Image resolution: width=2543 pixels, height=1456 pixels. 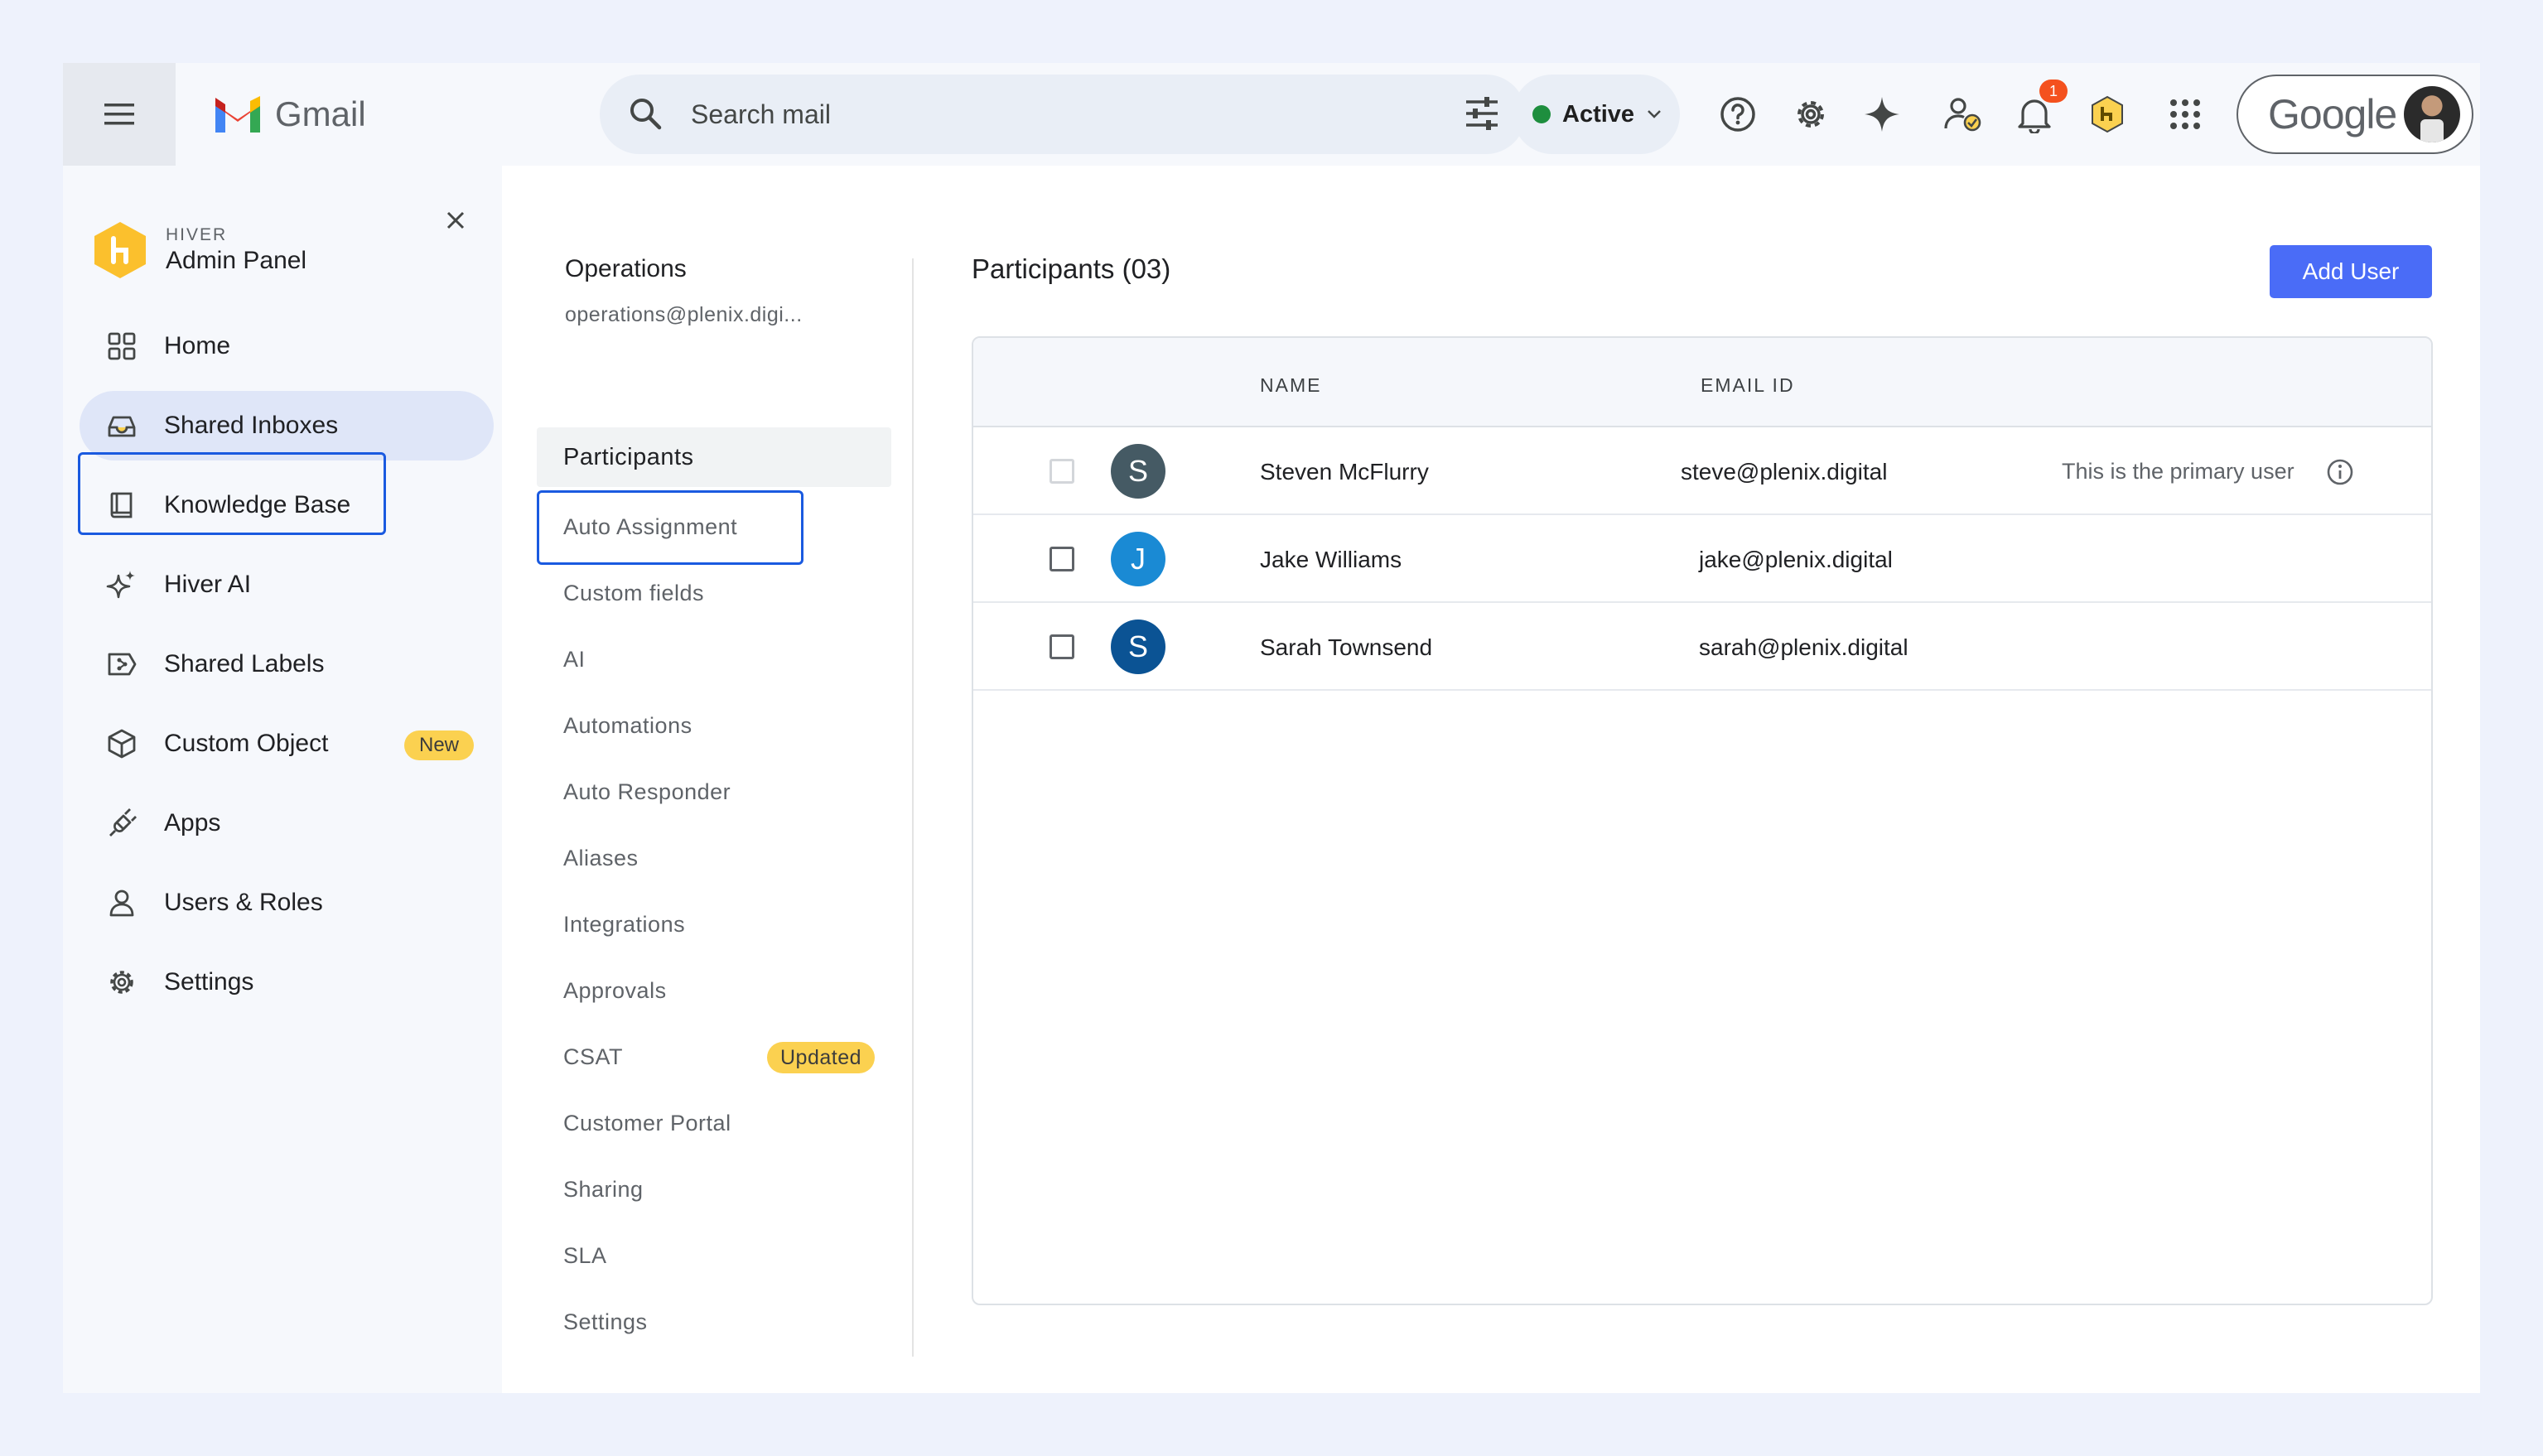 What do you see at coordinates (287, 823) in the screenshot?
I see `sidebar-item-apps: Apps` at bounding box center [287, 823].